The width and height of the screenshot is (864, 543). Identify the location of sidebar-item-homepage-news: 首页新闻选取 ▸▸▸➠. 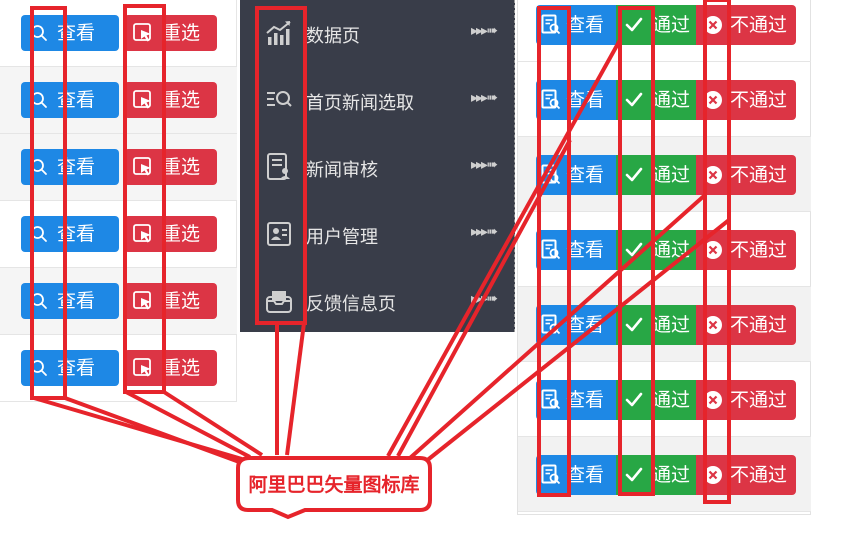
(377, 100).